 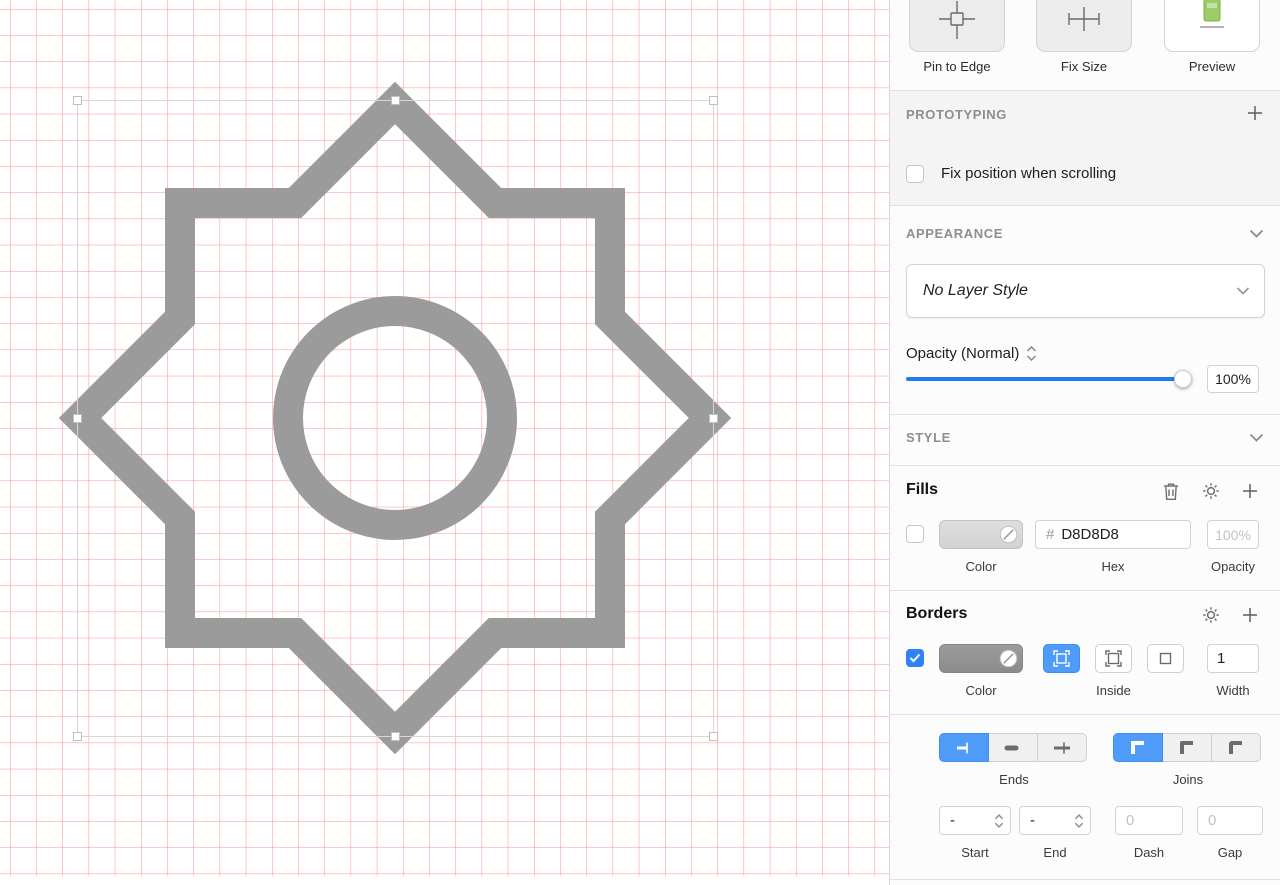 I want to click on opacity-slider-track, so click(x=1048, y=379).